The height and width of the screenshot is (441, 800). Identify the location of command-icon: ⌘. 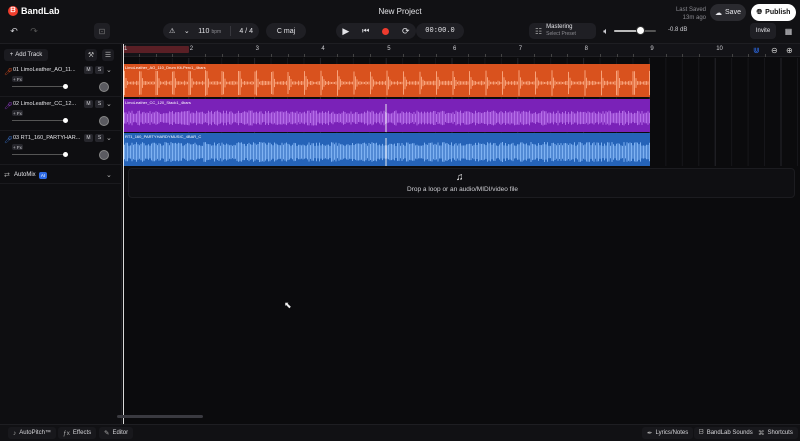
(761, 433).